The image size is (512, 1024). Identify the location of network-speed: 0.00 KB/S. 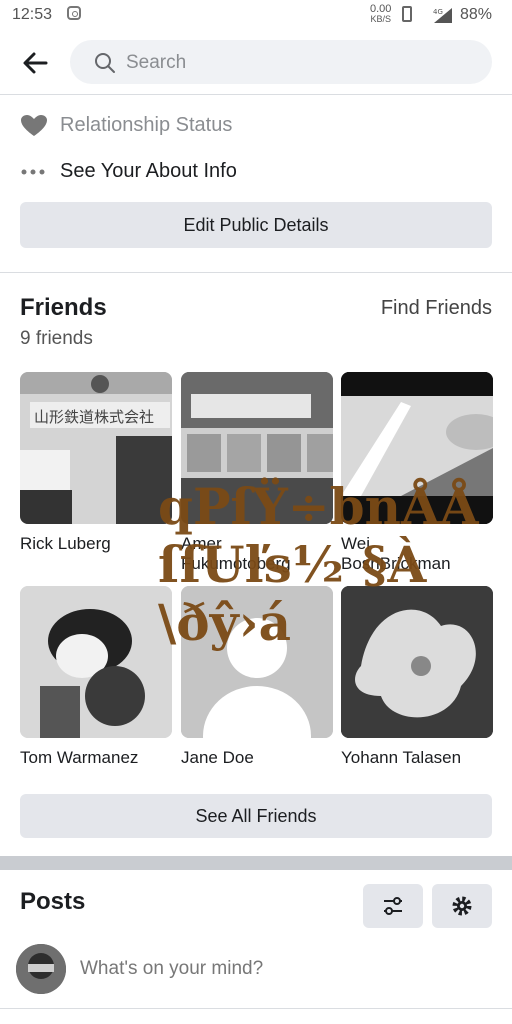
(380, 14).